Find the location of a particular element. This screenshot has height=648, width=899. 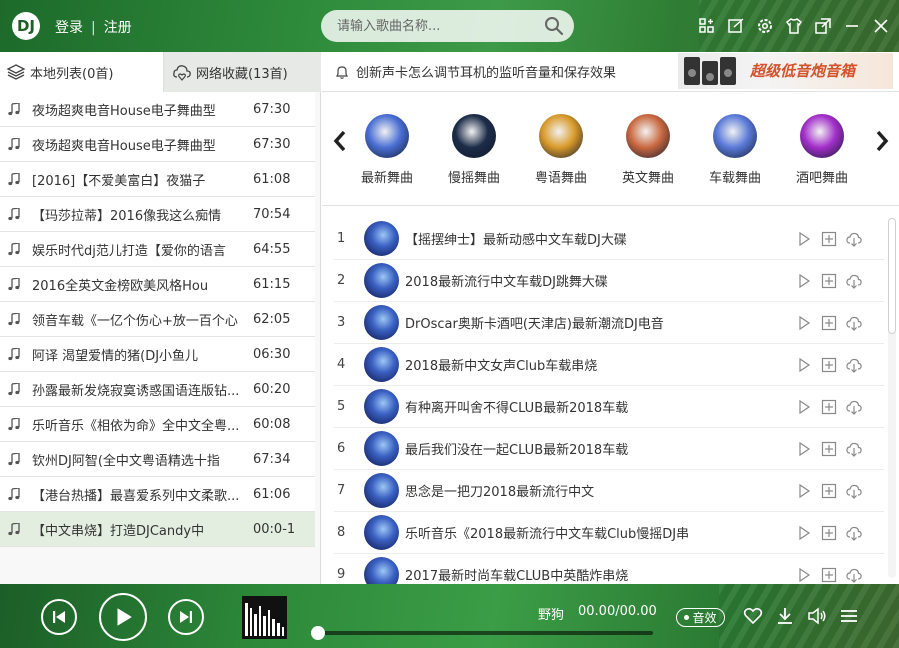

ad-banner: 超级低音炮音箱 is located at coordinates (785, 71).